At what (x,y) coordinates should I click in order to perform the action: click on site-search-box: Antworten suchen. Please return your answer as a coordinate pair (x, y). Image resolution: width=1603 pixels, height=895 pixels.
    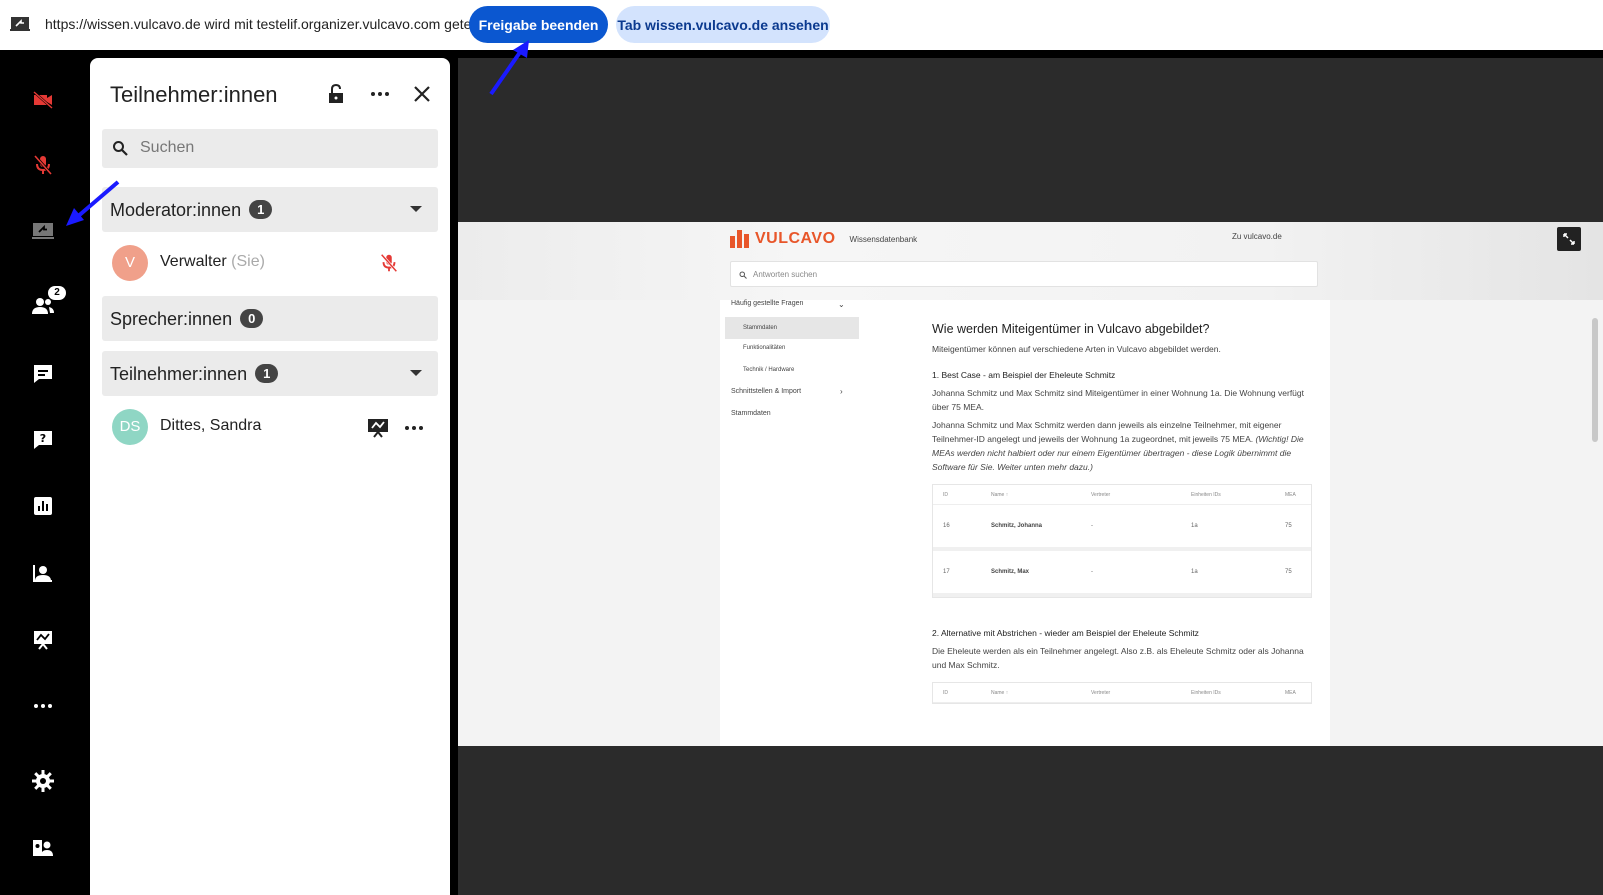
    Looking at the image, I should click on (1024, 274).